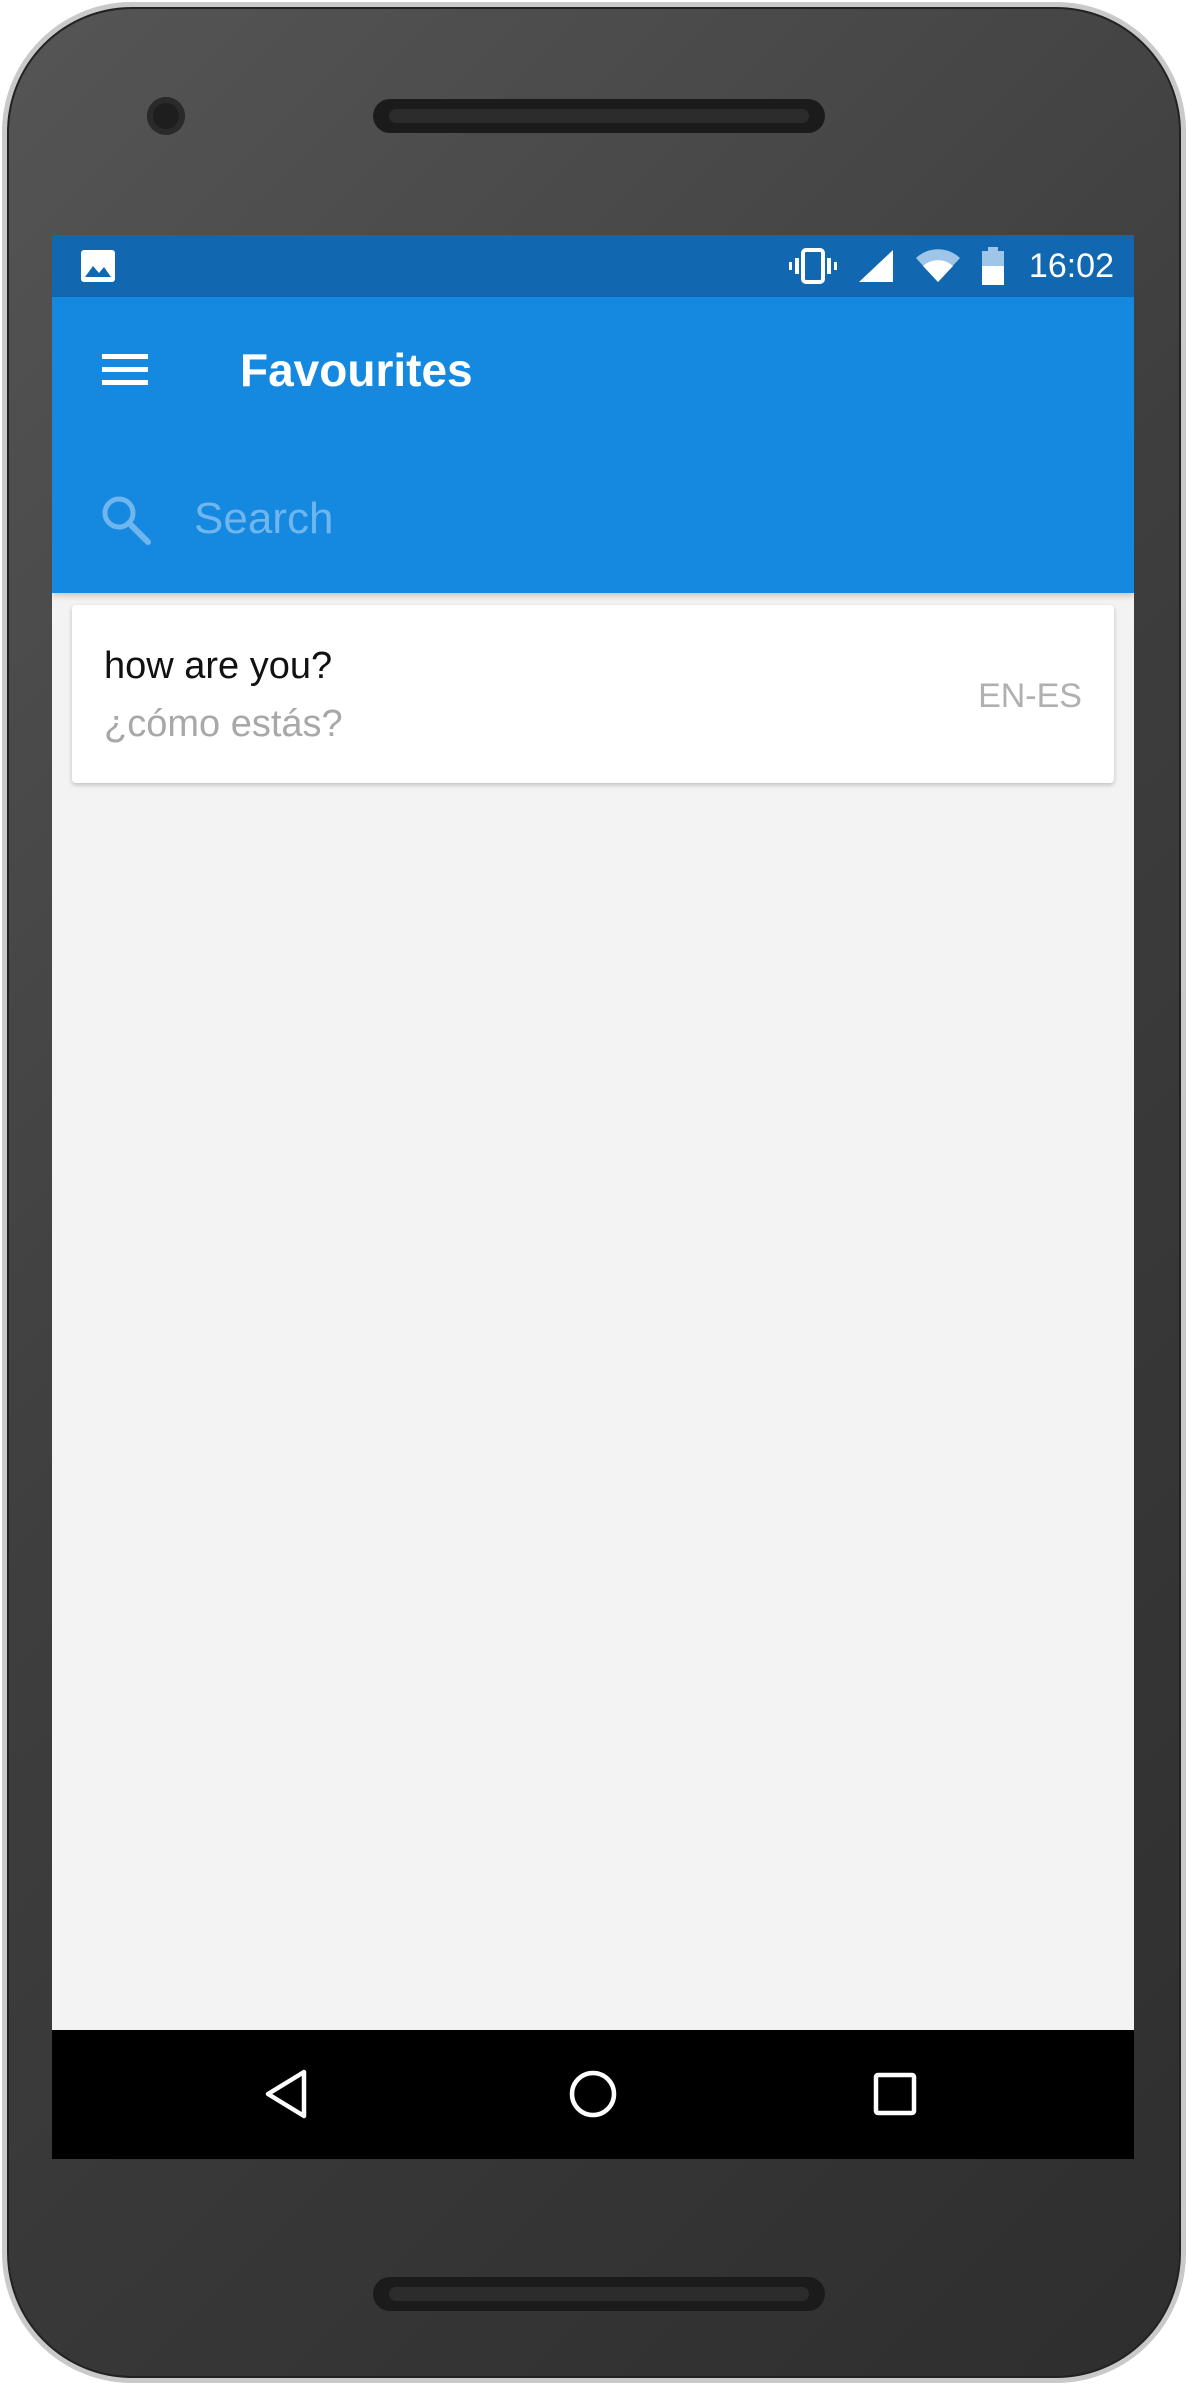 The width and height of the screenshot is (1188, 2385). I want to click on hamburger-menu-icon, so click(125, 370).